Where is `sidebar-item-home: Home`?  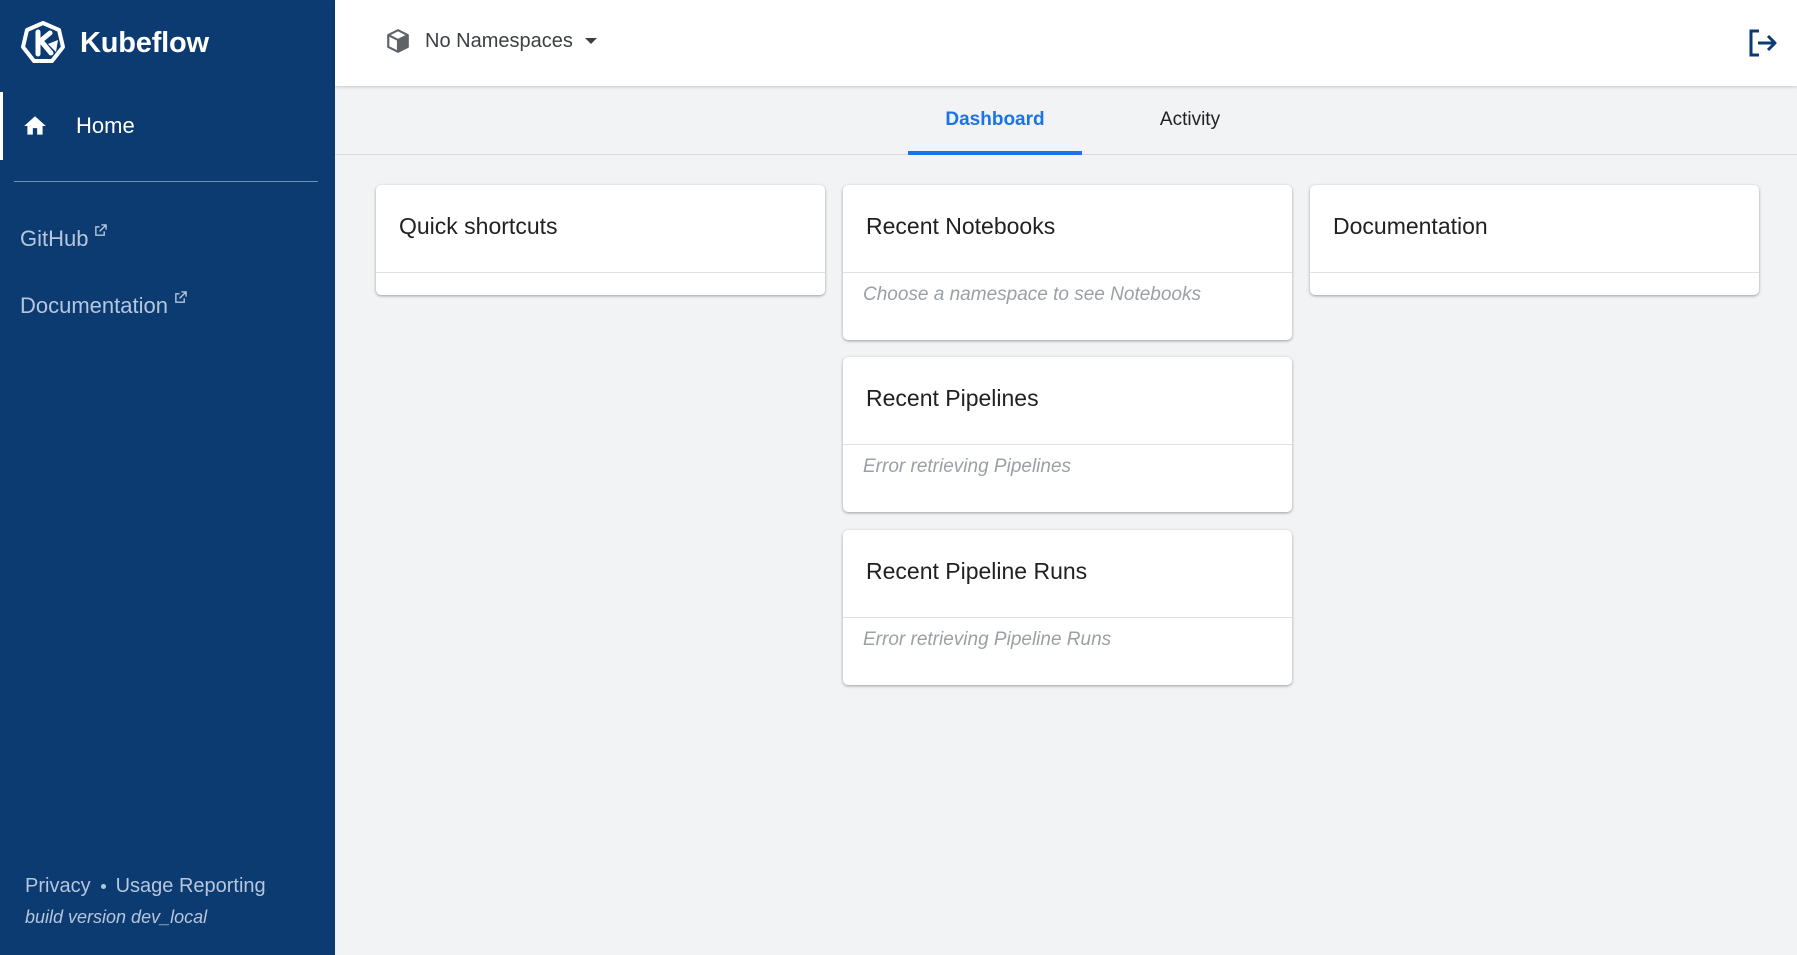 sidebar-item-home: Home is located at coordinates (167, 126).